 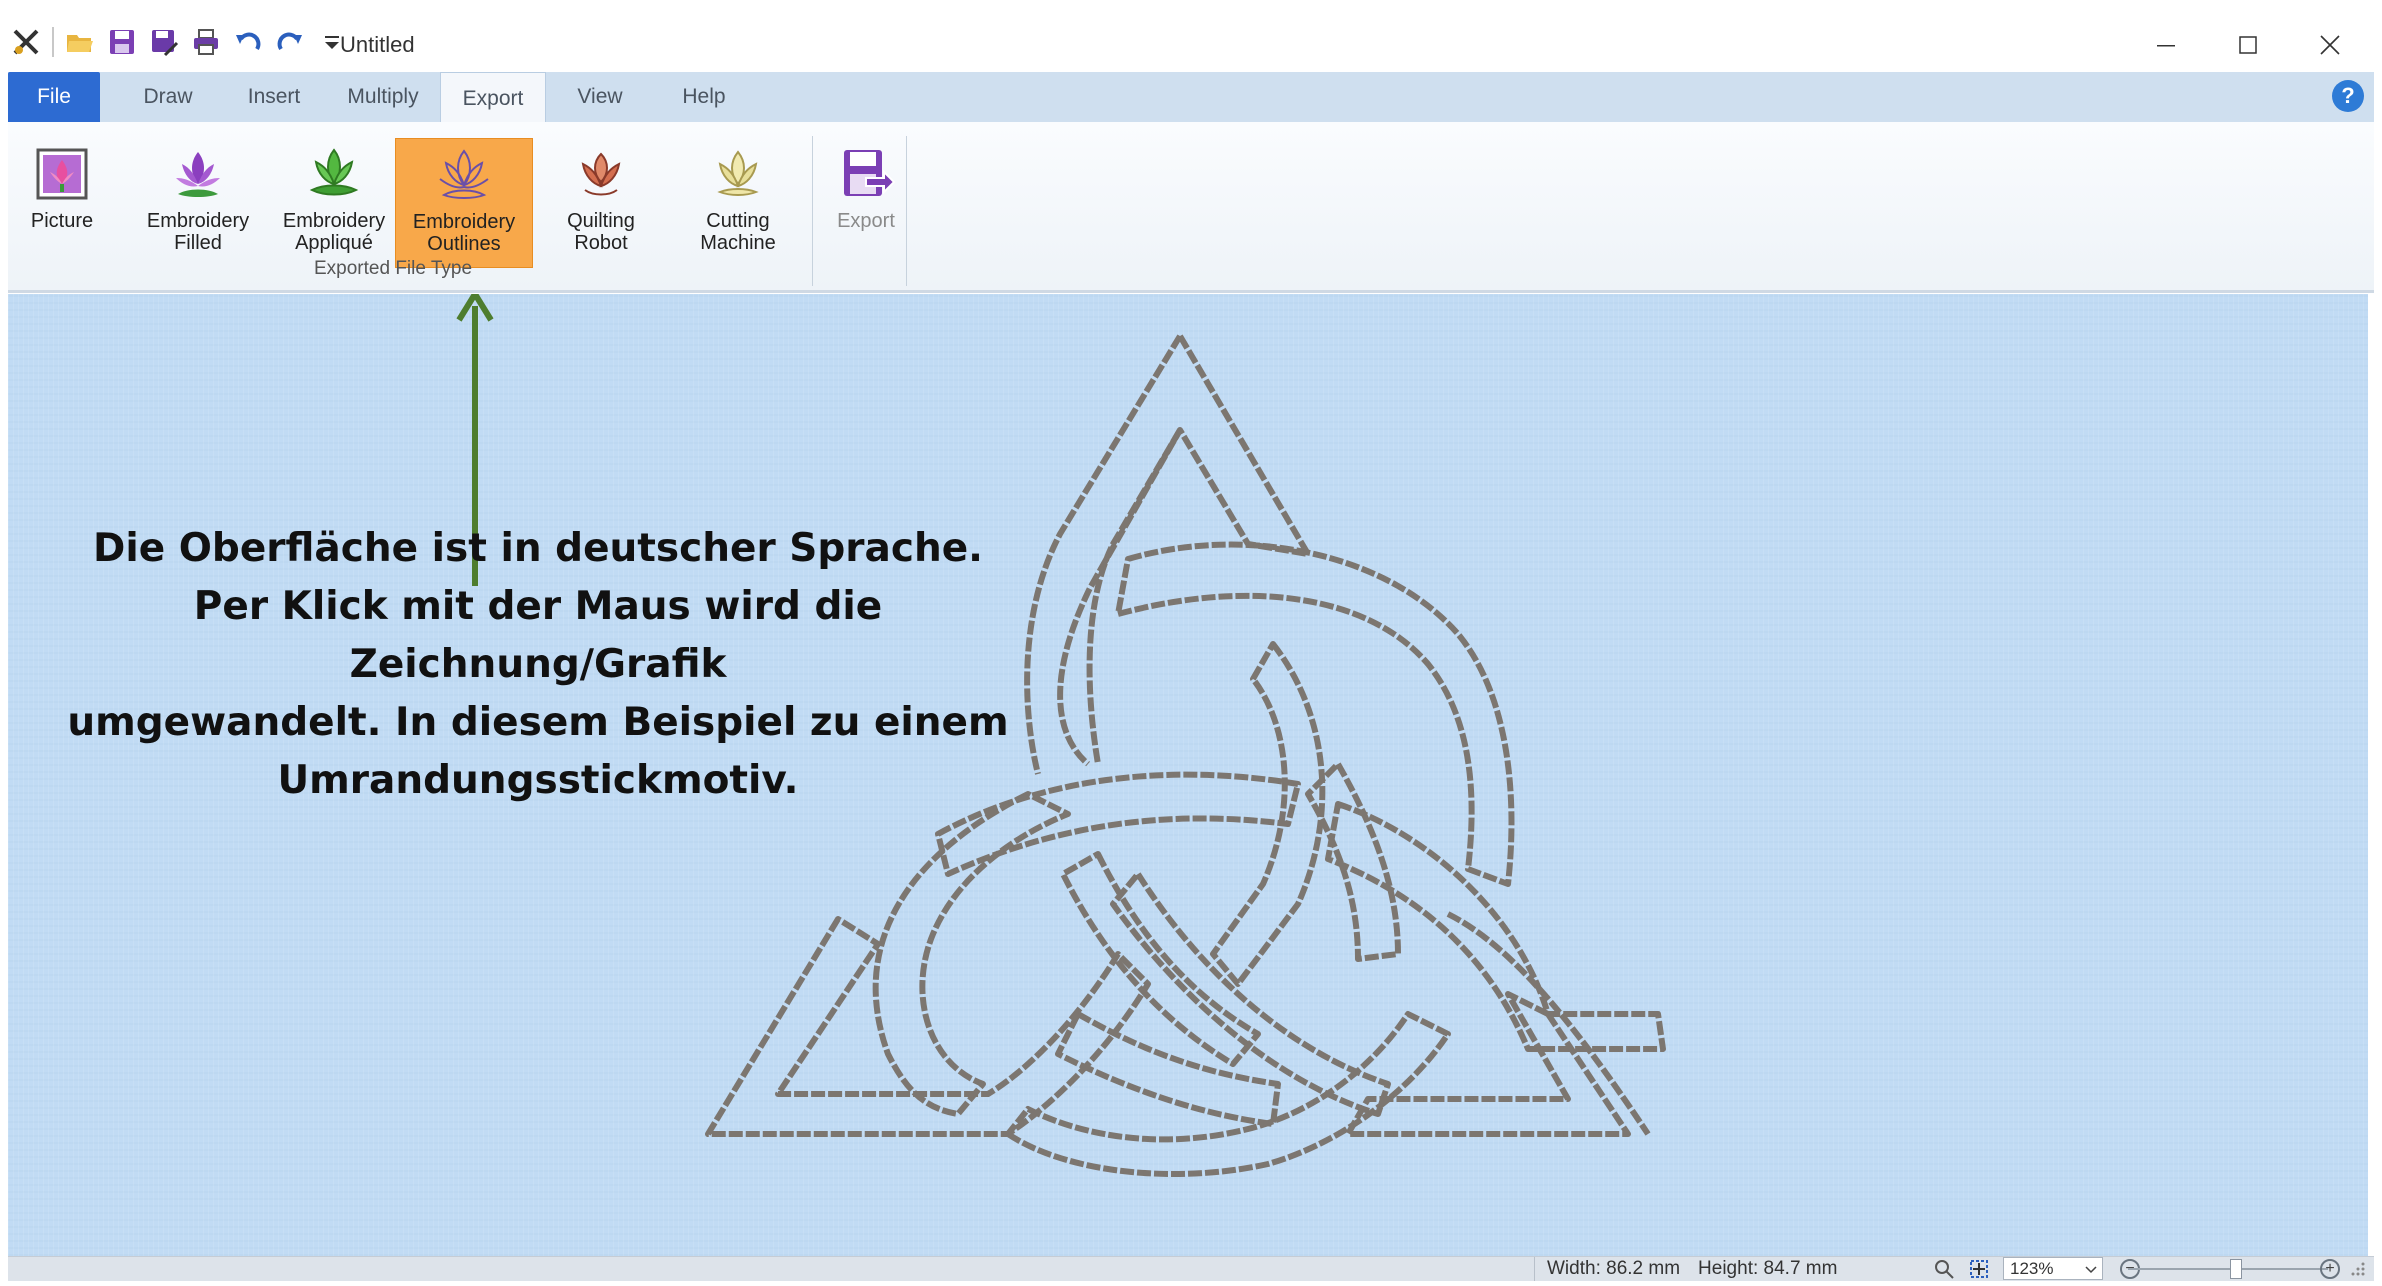 What do you see at coordinates (334, 202) in the screenshot?
I see `embroidery-applique-button: Embroidery Appliqué` at bounding box center [334, 202].